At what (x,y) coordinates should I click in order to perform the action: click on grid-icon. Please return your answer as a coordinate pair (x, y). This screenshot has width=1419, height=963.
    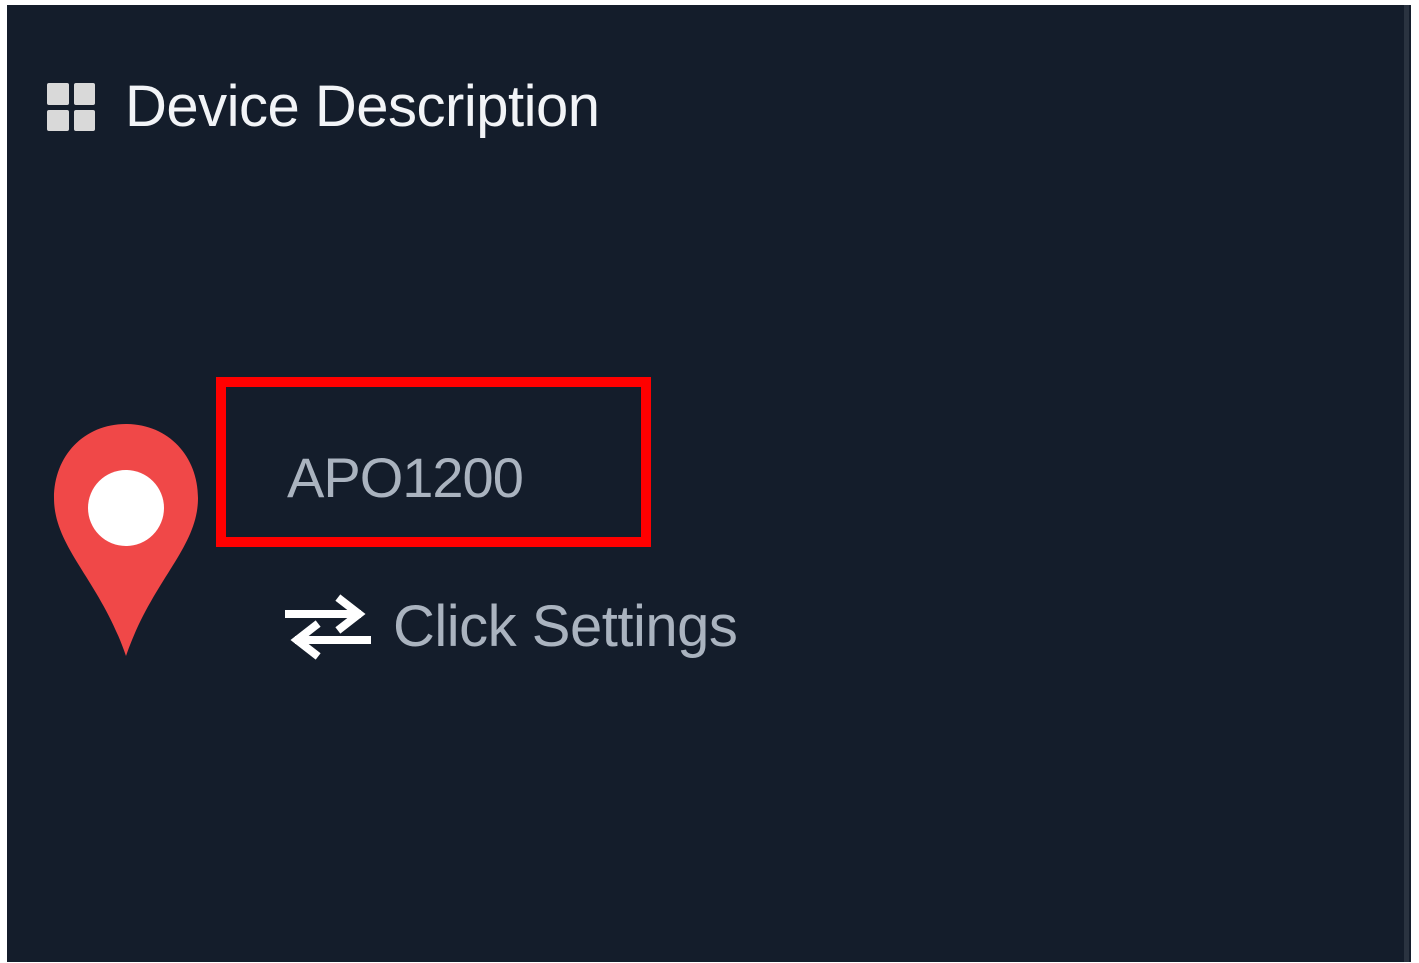
    Looking at the image, I should click on (71, 107).